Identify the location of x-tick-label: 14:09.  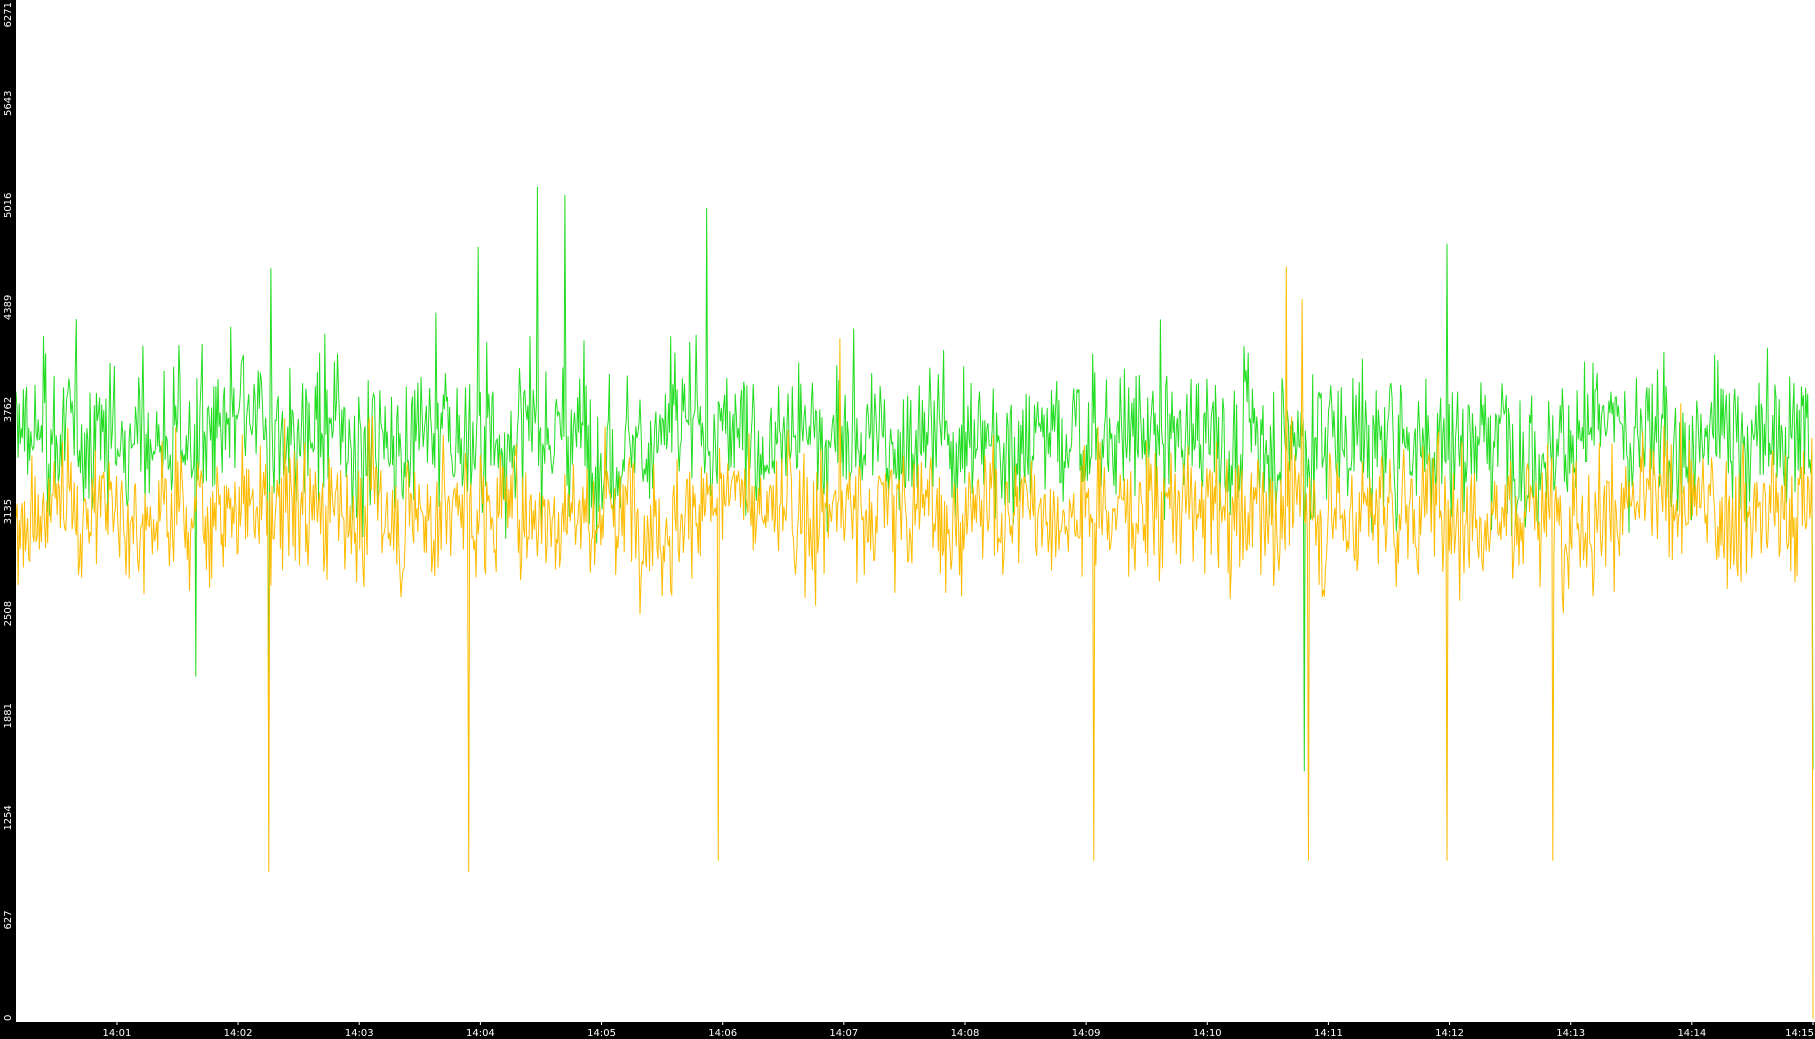
(1086, 1033).